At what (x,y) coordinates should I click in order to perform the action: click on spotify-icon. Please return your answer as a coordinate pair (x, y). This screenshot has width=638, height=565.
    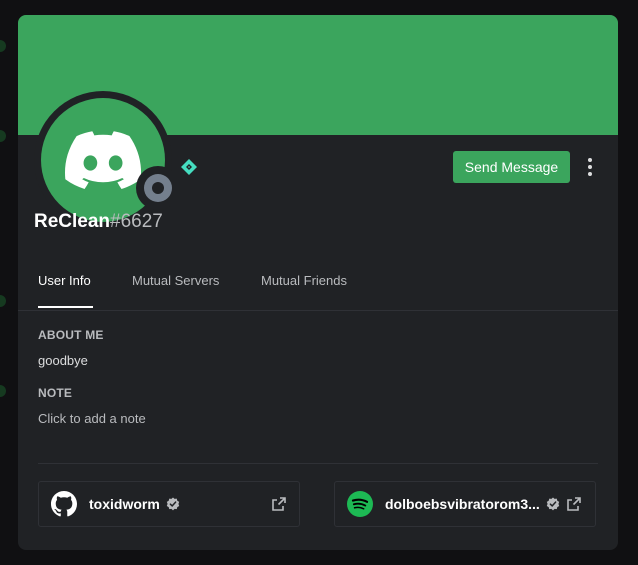
    Looking at the image, I should click on (360, 504).